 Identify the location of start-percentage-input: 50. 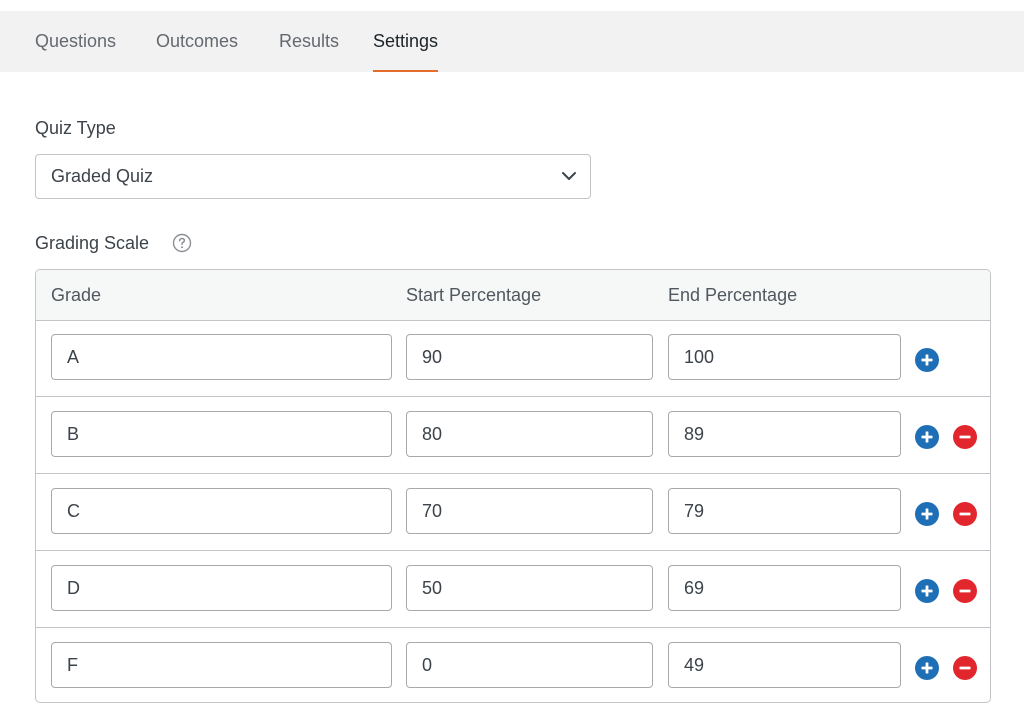
(529, 588).